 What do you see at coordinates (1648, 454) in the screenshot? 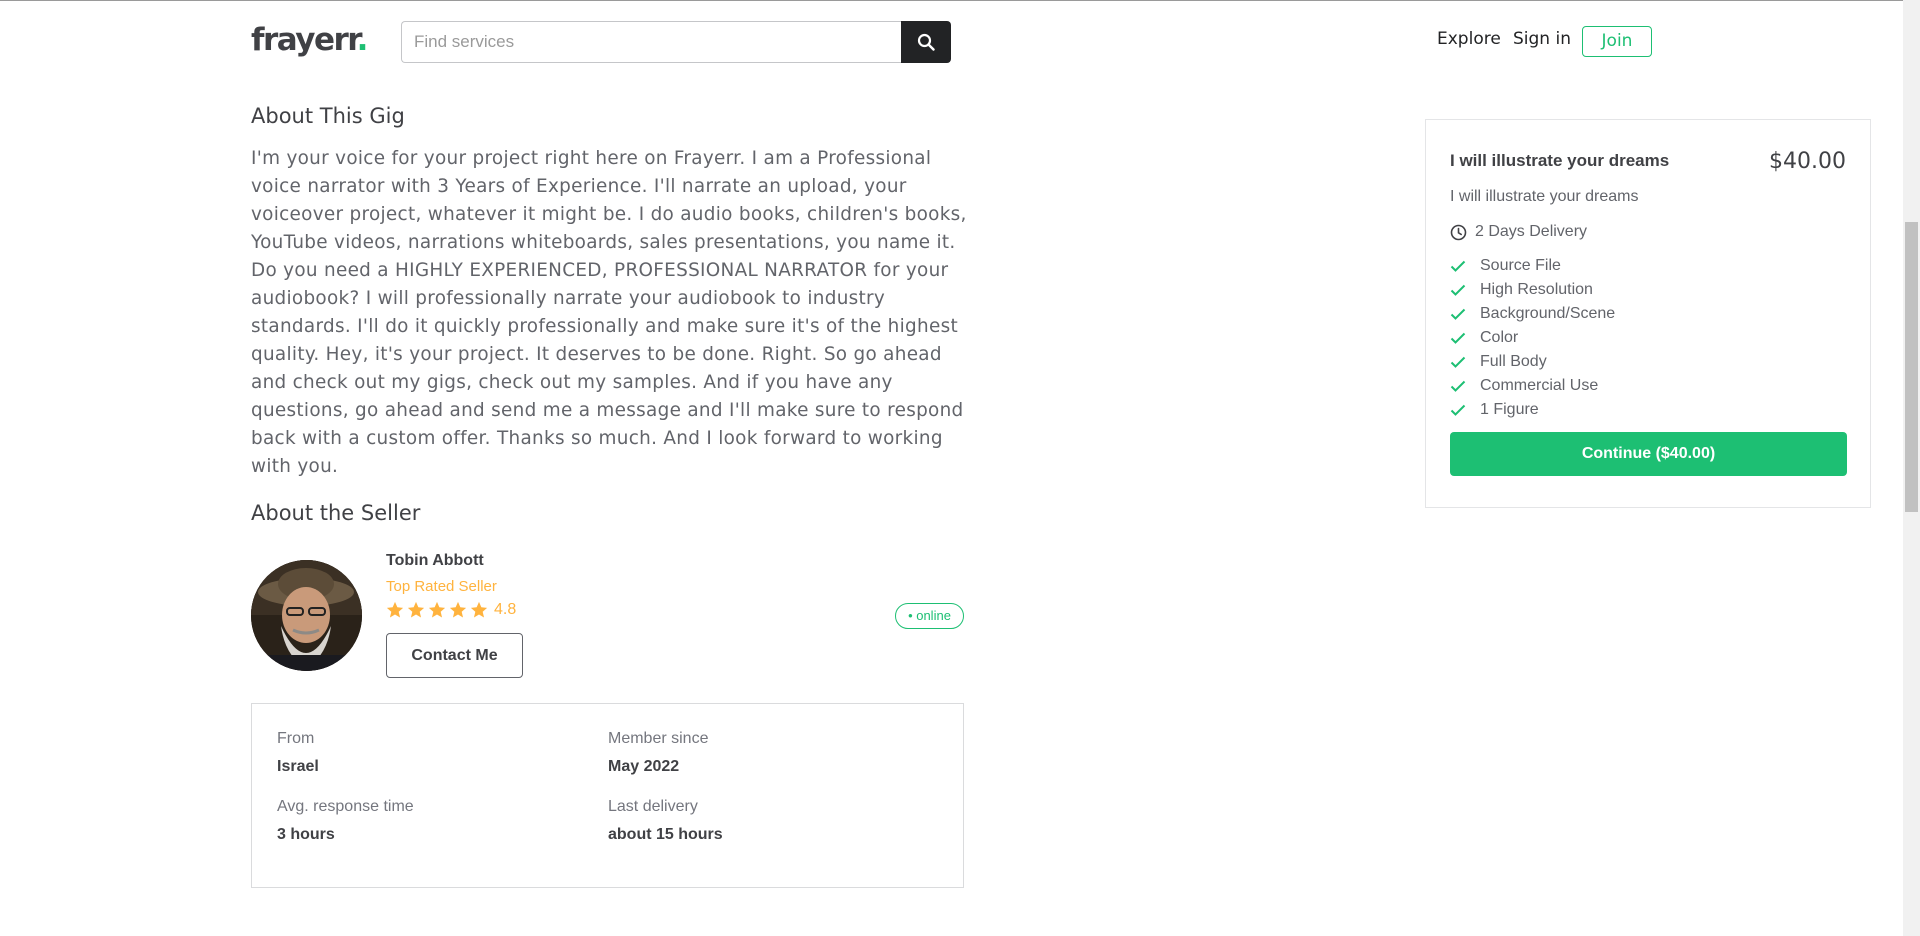
I see `continue-button: Continue ($40.00)` at bounding box center [1648, 454].